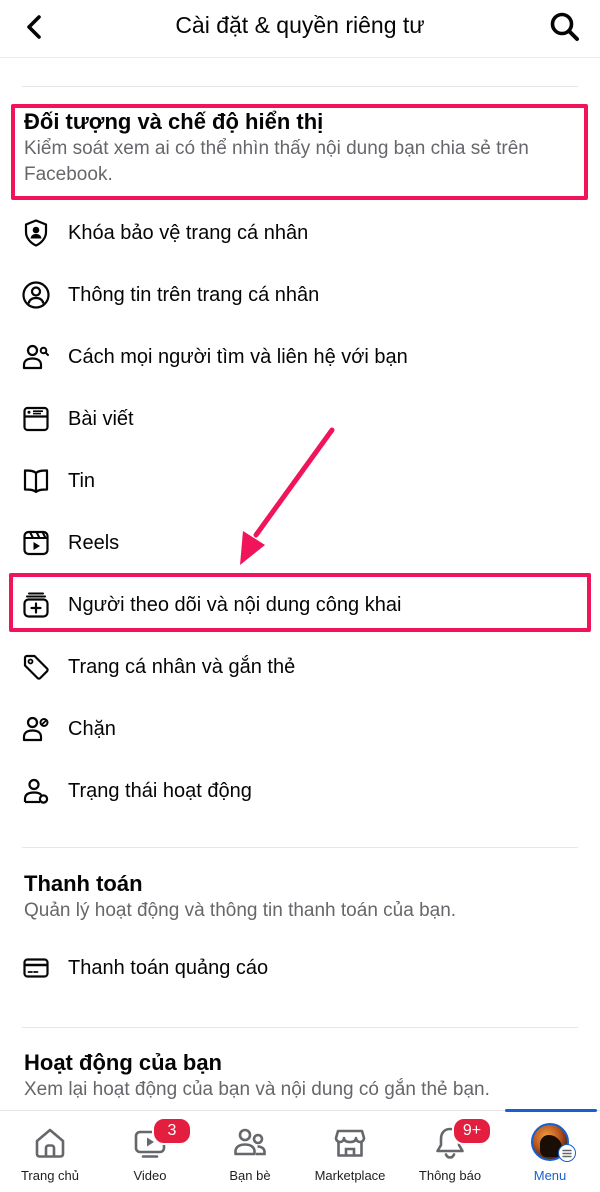  I want to click on person-block-icon, so click(36, 729).